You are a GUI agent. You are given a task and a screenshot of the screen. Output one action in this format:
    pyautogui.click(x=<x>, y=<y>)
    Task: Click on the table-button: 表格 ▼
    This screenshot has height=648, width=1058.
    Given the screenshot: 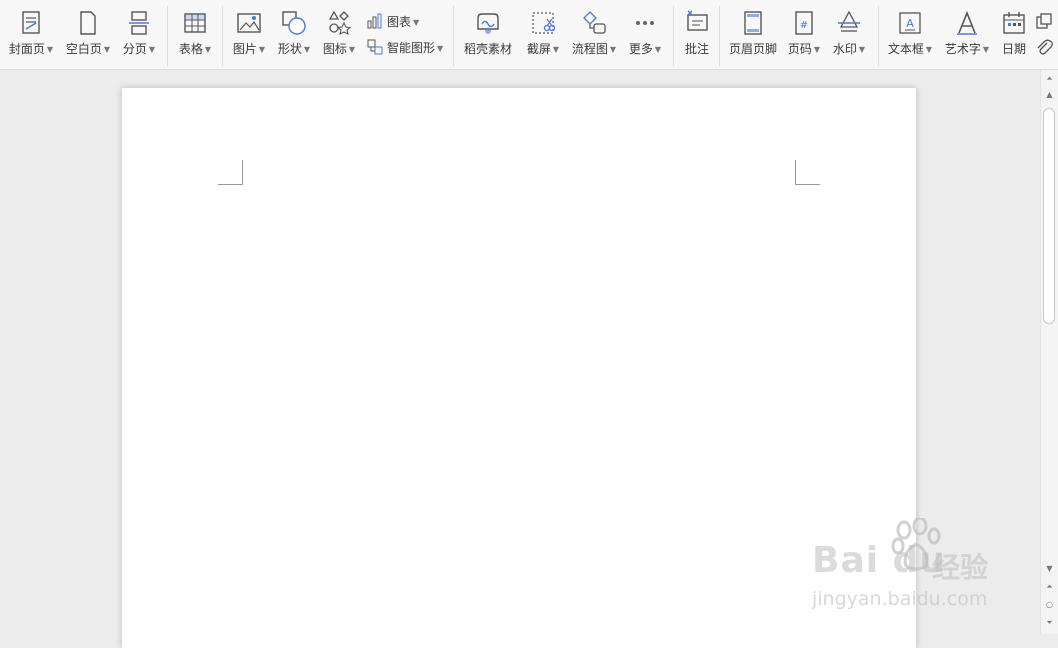 What is the action you would take?
    pyautogui.click(x=195, y=35)
    